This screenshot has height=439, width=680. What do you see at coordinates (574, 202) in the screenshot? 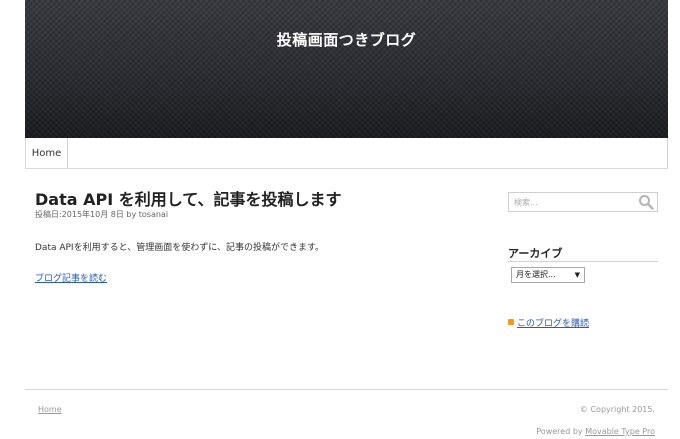
I see `search-input` at bounding box center [574, 202].